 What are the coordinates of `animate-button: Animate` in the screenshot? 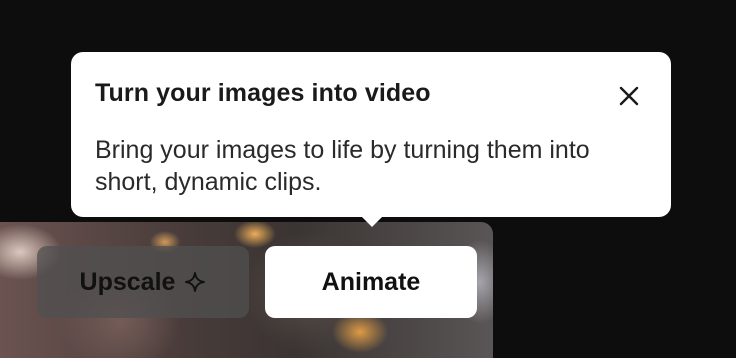 It's located at (371, 282).